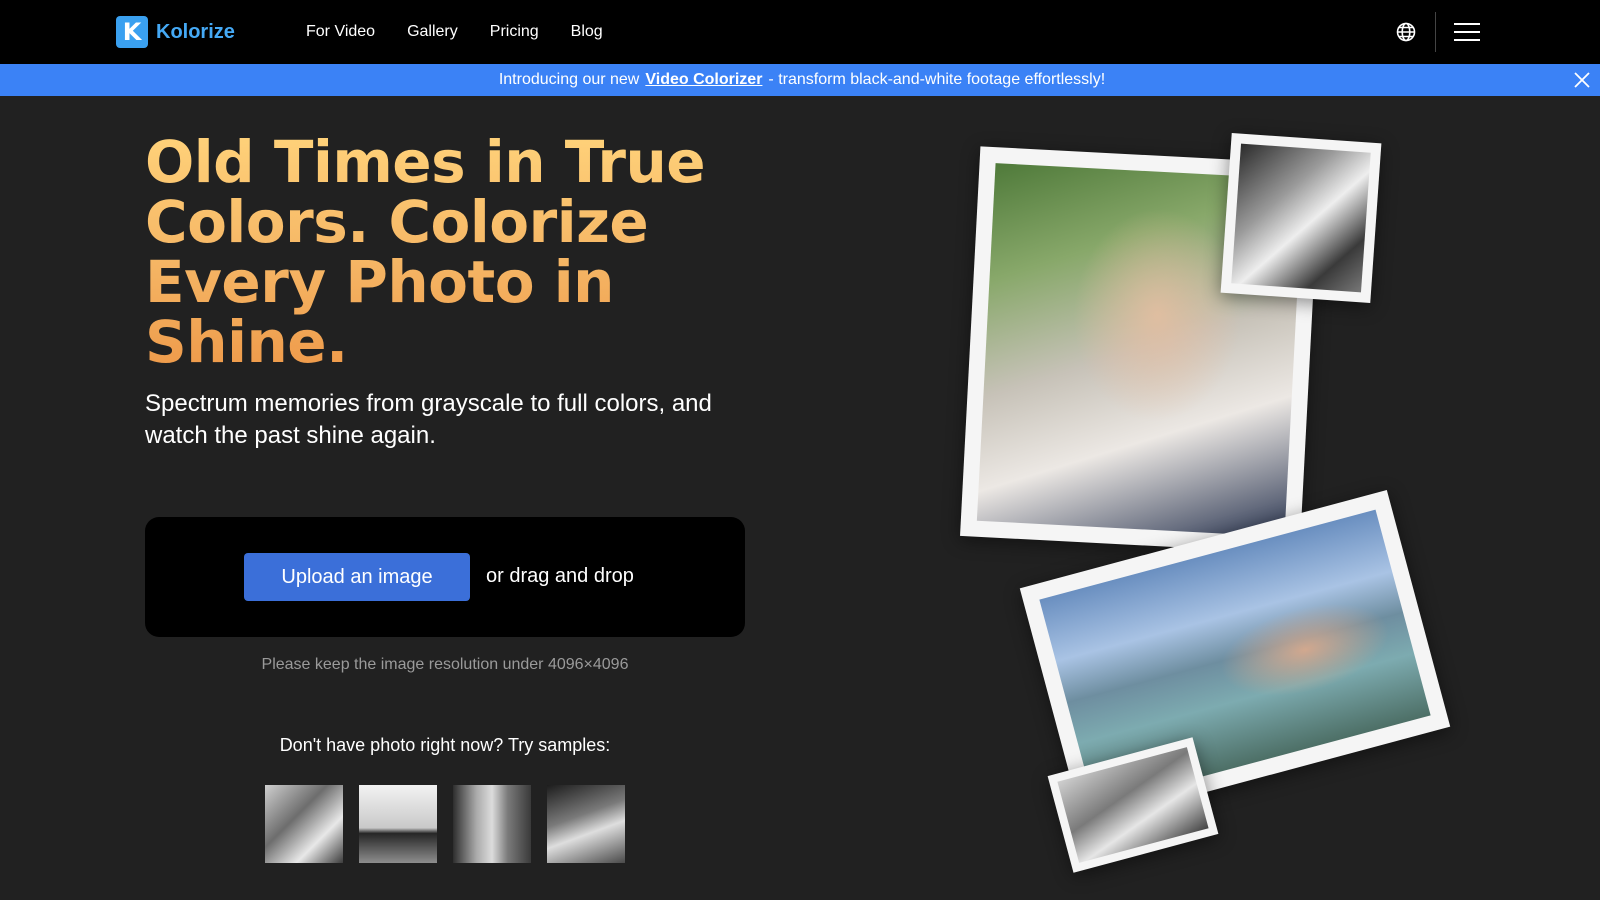  Describe the element at coordinates (560, 576) in the screenshot. I see `drag-drop-text: or drag and drop` at that location.